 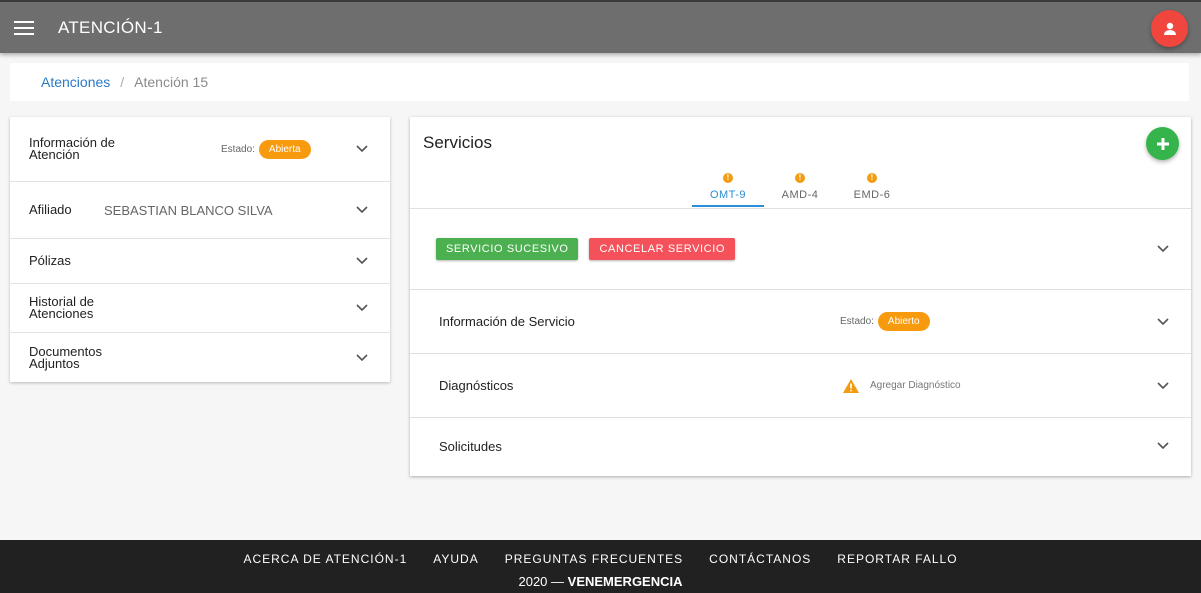 What do you see at coordinates (200, 261) in the screenshot?
I see `polizas-row: Pólizas` at bounding box center [200, 261].